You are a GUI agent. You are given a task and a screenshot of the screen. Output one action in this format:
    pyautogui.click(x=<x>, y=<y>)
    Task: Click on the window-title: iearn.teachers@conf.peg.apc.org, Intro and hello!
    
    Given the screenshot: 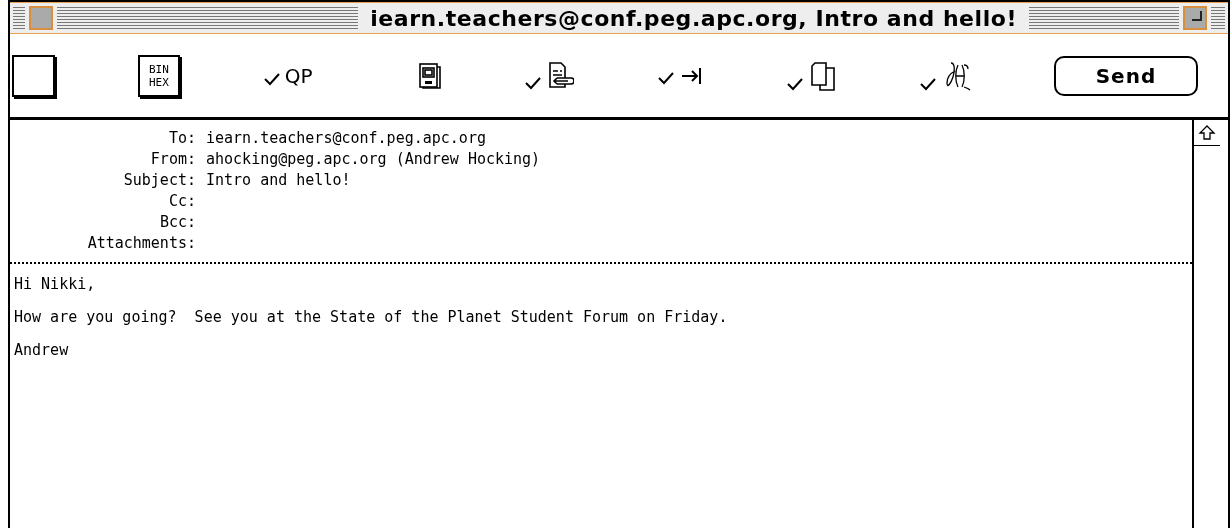 What is the action you would take?
    pyautogui.click(x=693, y=18)
    